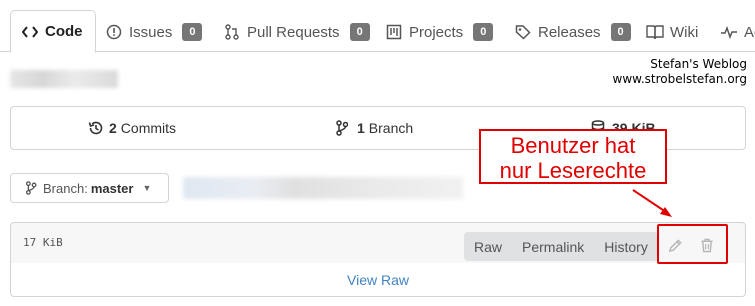  What do you see at coordinates (394, 32) in the screenshot?
I see `project-icon` at bounding box center [394, 32].